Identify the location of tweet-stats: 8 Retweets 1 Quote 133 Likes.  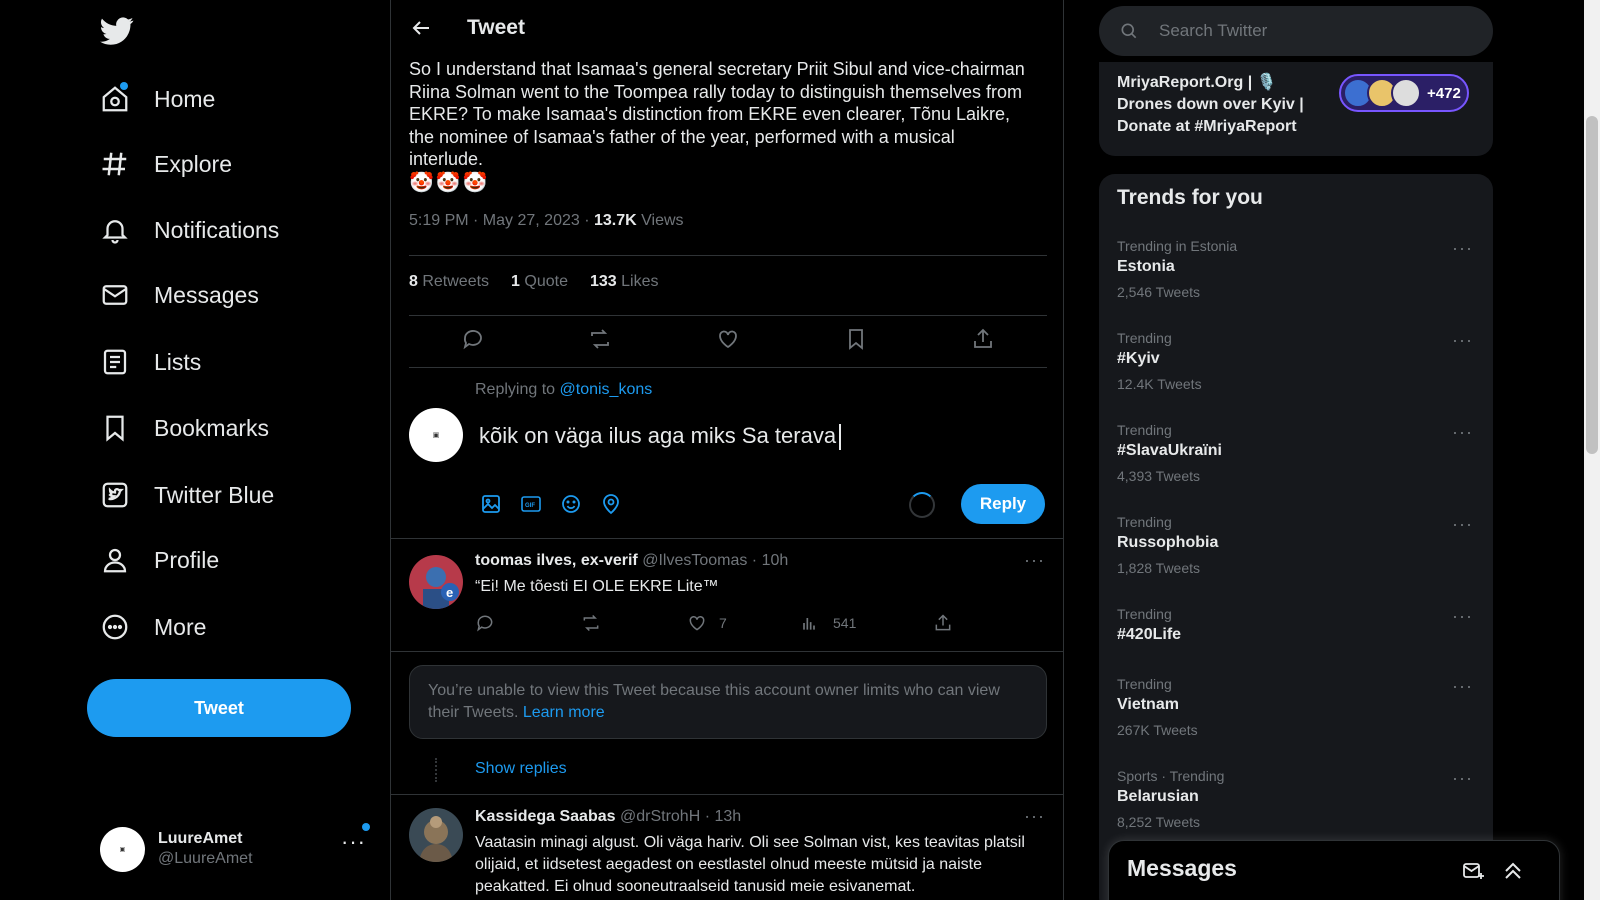
(533, 282).